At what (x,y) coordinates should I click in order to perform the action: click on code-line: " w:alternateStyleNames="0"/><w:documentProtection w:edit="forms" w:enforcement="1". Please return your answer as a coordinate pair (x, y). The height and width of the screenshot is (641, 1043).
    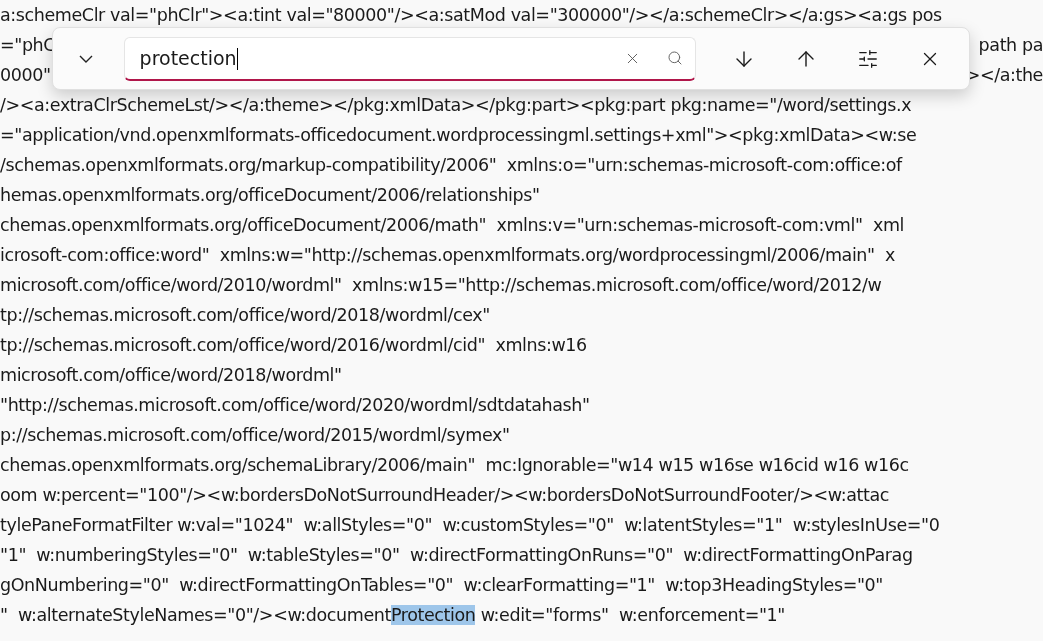
    Looking at the image, I should click on (392, 615).